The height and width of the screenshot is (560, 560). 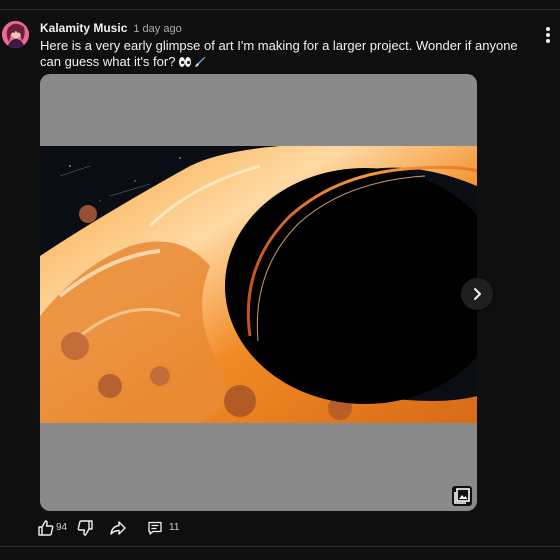 I want to click on post-meta: Kalamity Music 1 day ago, so click(x=111, y=29).